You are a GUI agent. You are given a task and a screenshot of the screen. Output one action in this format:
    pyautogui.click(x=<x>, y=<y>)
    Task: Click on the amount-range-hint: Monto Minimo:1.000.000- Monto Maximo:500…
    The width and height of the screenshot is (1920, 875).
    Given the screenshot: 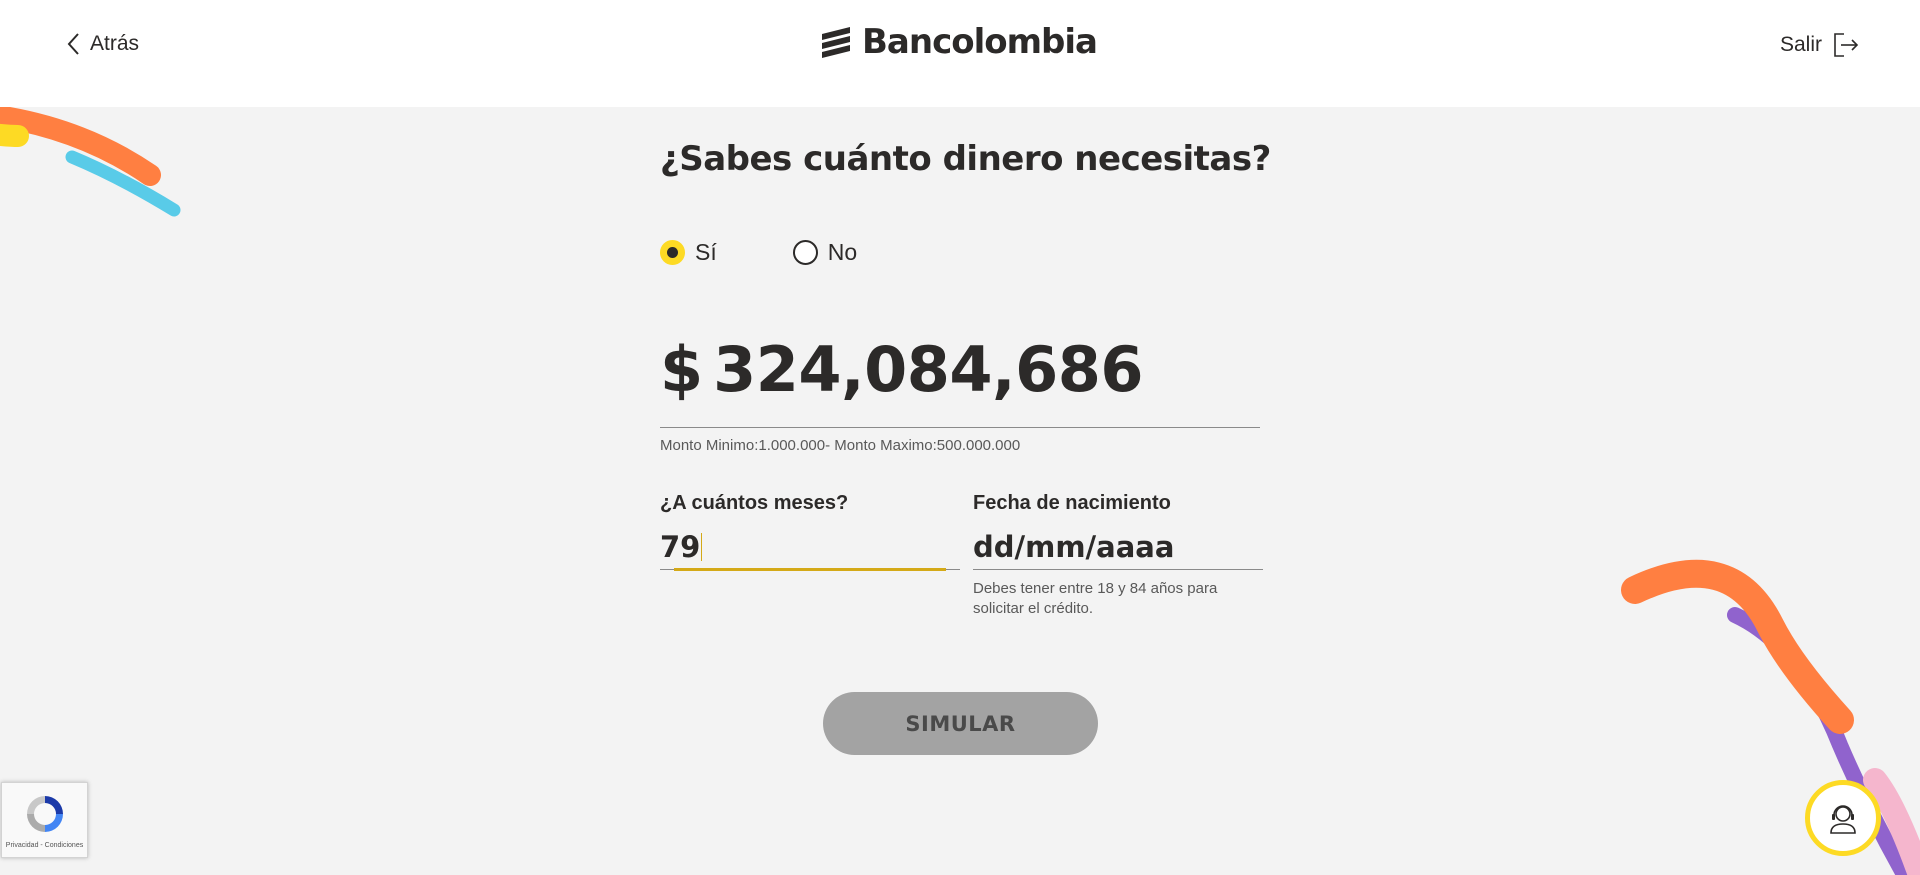 What is the action you would take?
    pyautogui.click(x=840, y=445)
    